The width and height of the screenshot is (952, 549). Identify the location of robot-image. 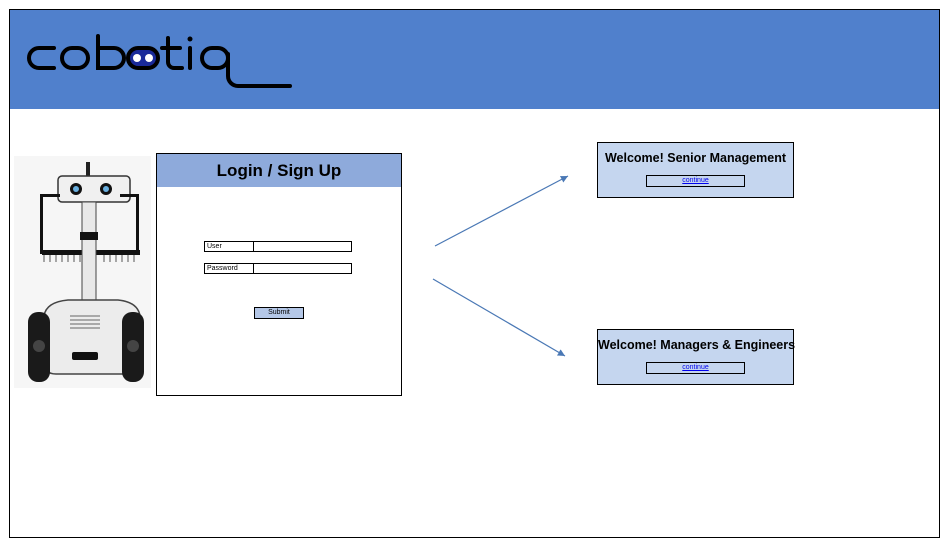
(82, 272).